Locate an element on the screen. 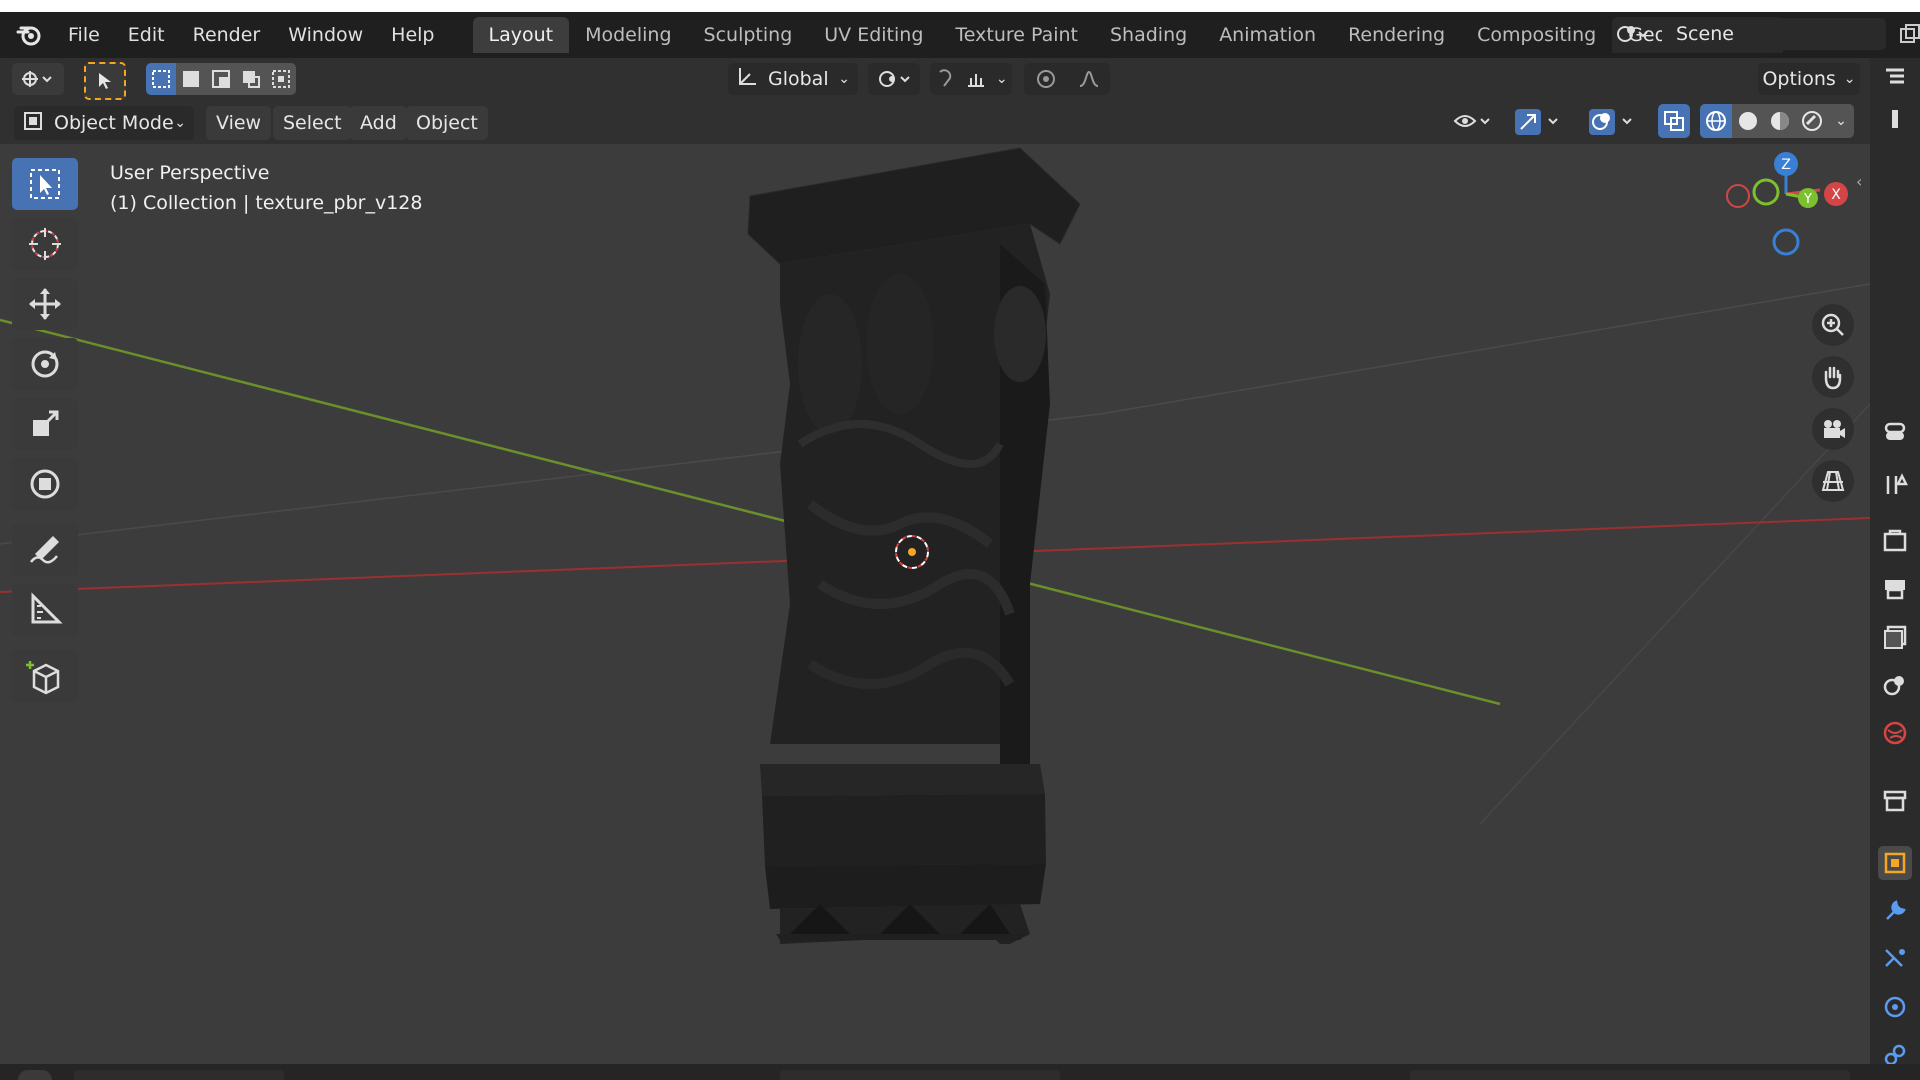 This screenshot has height=1080, width=1920. selection-mode-group is located at coordinates (221, 79).